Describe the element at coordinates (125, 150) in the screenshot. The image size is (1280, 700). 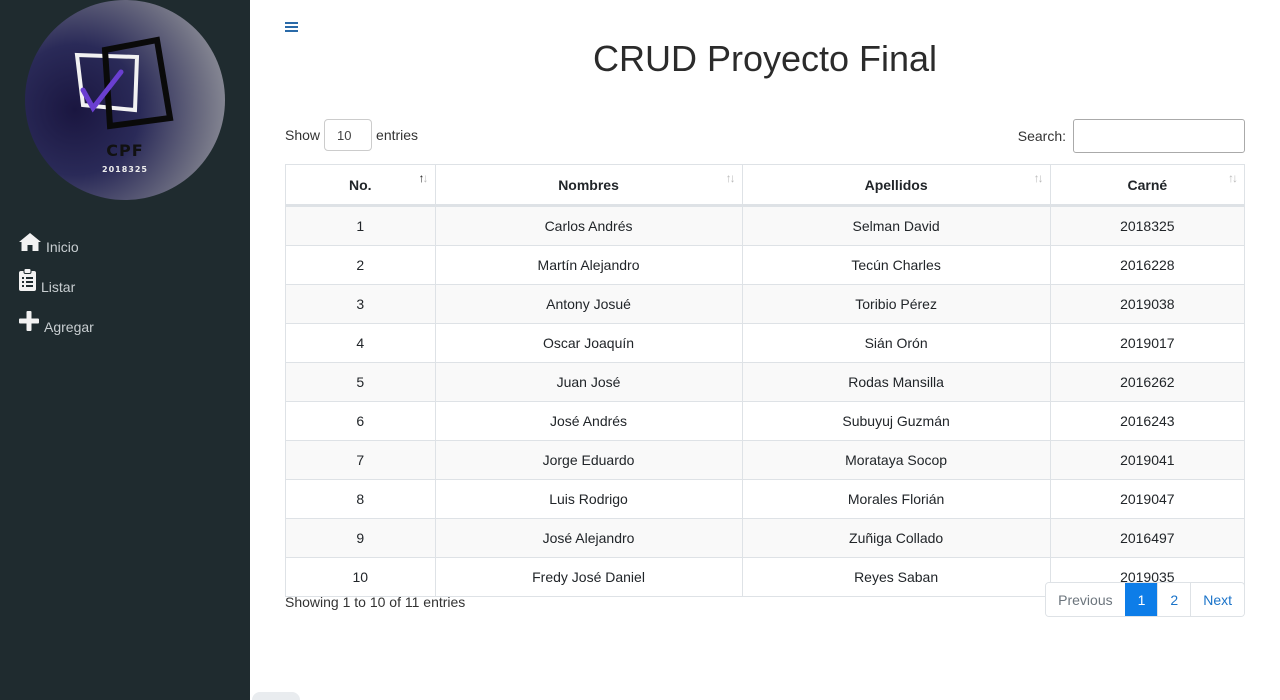
I see `logo-title: CPF` at that location.